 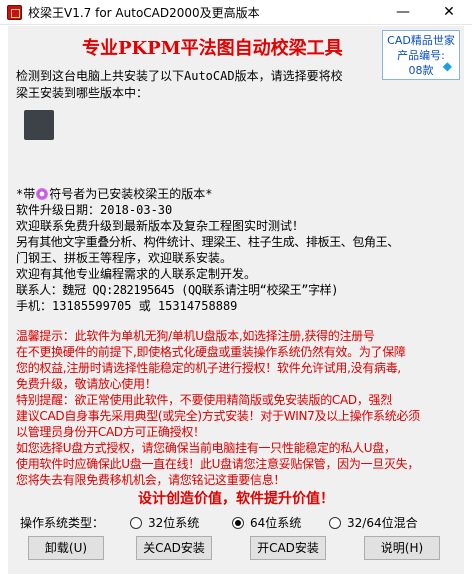 I want to click on prompt-line-2: 梁王安装到哪些版本中：, so click(x=82, y=93).